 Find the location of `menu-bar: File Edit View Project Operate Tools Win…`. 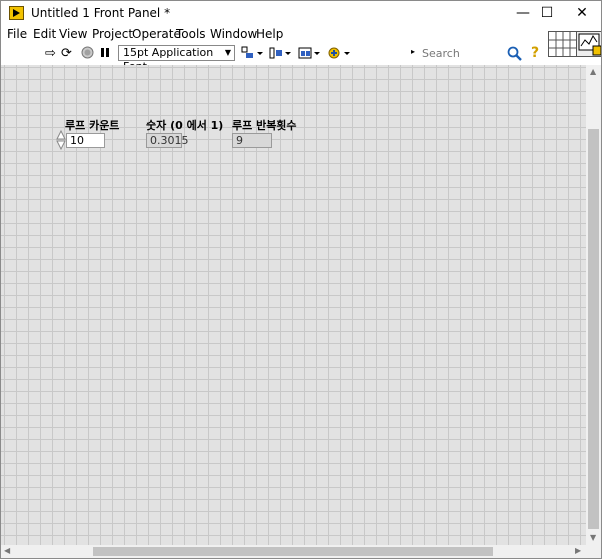

menu-bar: File Edit View Project Operate Tools Win… is located at coordinates (301, 34).